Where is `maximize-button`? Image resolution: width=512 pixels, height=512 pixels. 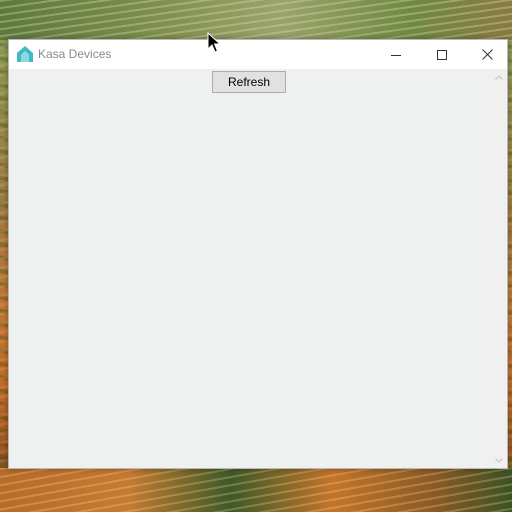
maximize-button is located at coordinates (442, 54).